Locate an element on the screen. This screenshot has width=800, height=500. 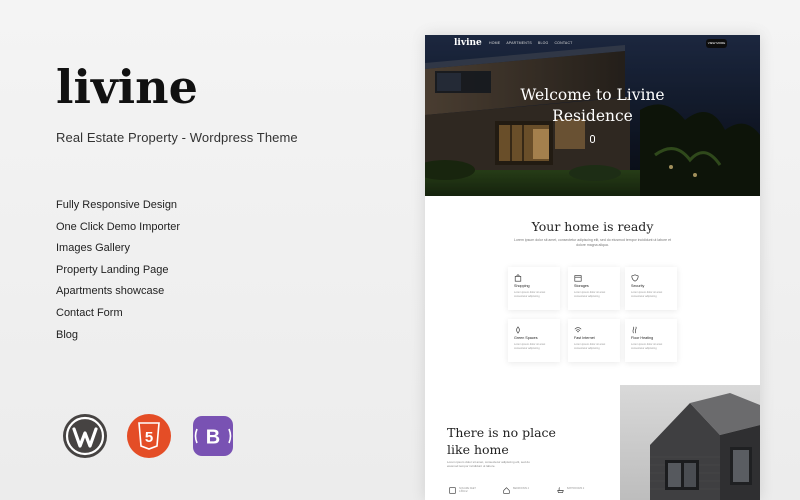
amenity-name: Fast Internet is located at coordinates (584, 338).